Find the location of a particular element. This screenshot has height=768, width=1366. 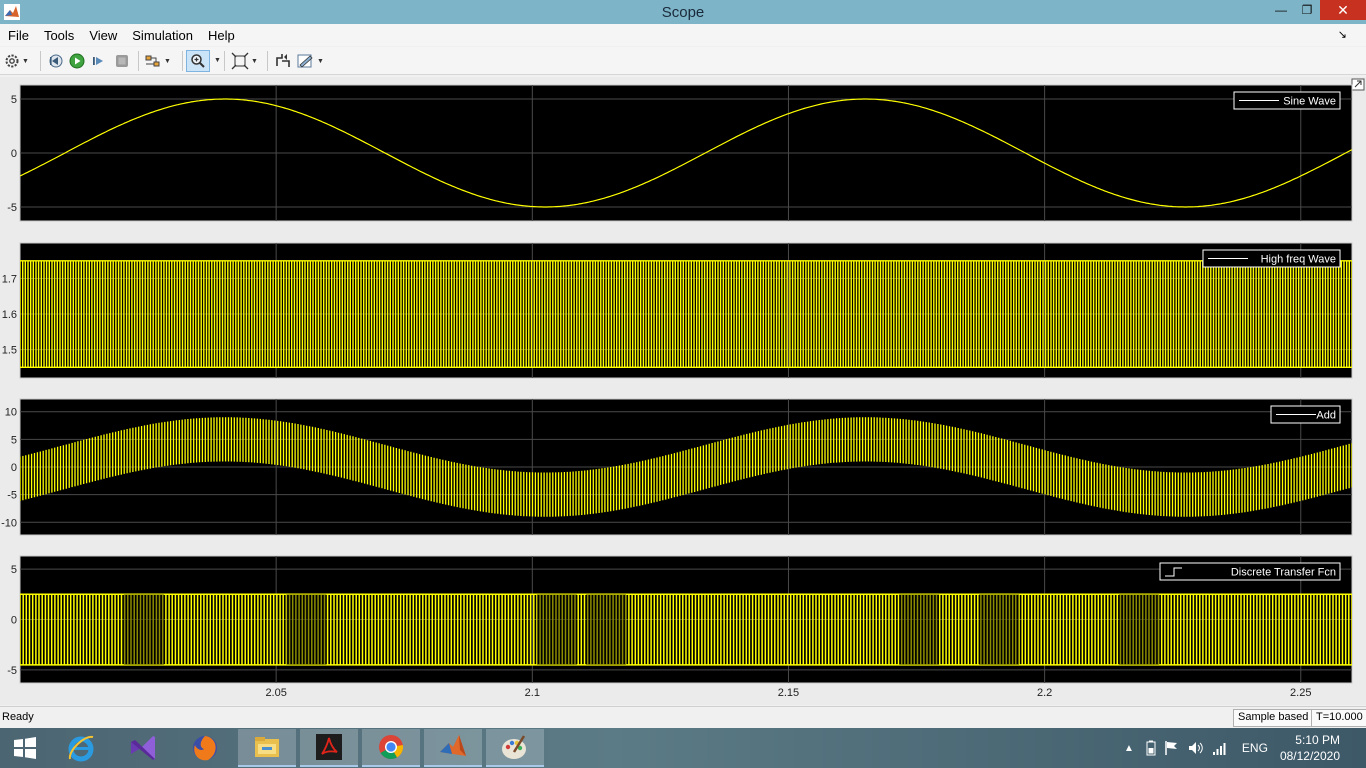

taskbar-paint is located at coordinates (515, 748).